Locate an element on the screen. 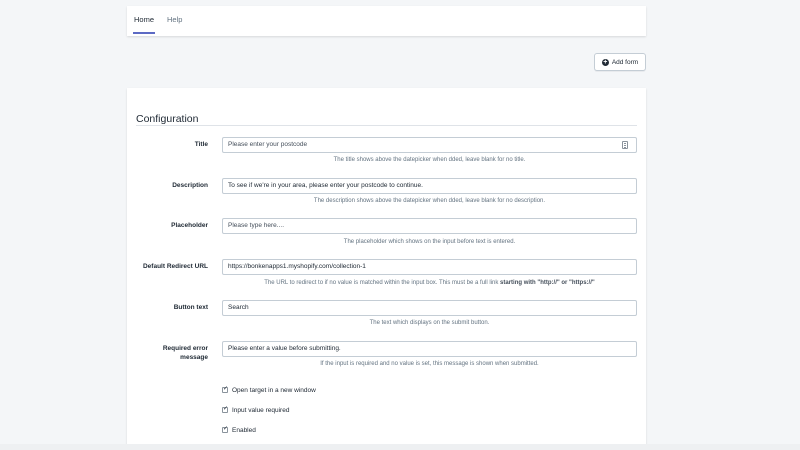 The image size is (800, 450). top-nav: Home Help is located at coordinates (386, 21).